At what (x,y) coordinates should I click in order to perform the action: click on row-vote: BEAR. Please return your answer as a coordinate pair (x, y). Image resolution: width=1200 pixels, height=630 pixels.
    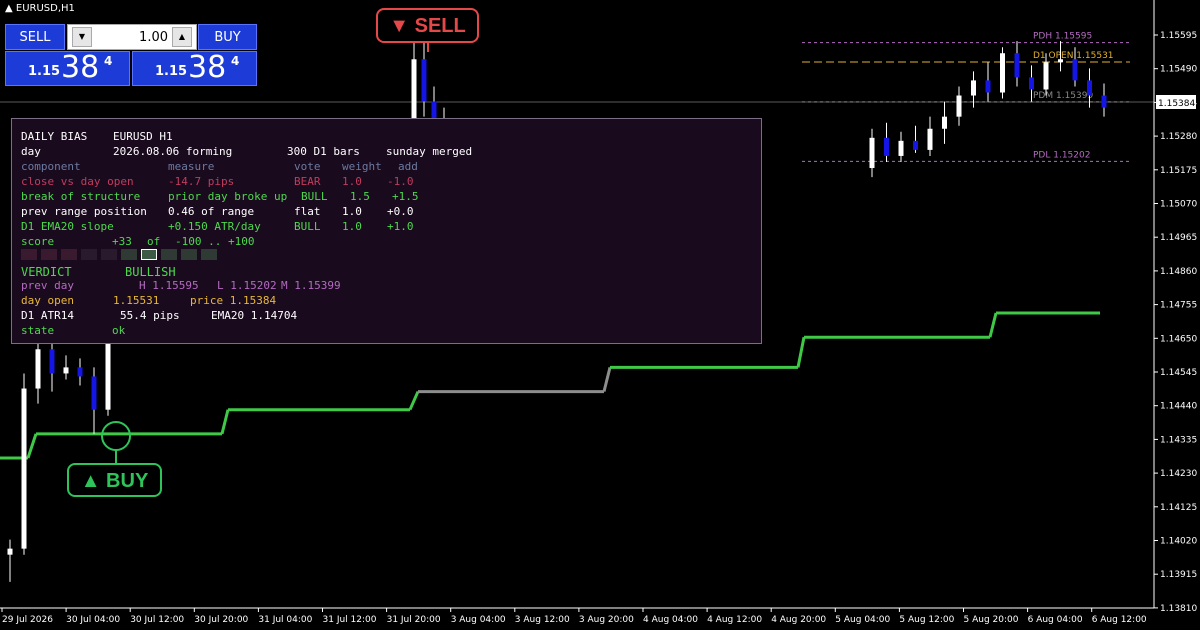
    Looking at the image, I should click on (307, 181).